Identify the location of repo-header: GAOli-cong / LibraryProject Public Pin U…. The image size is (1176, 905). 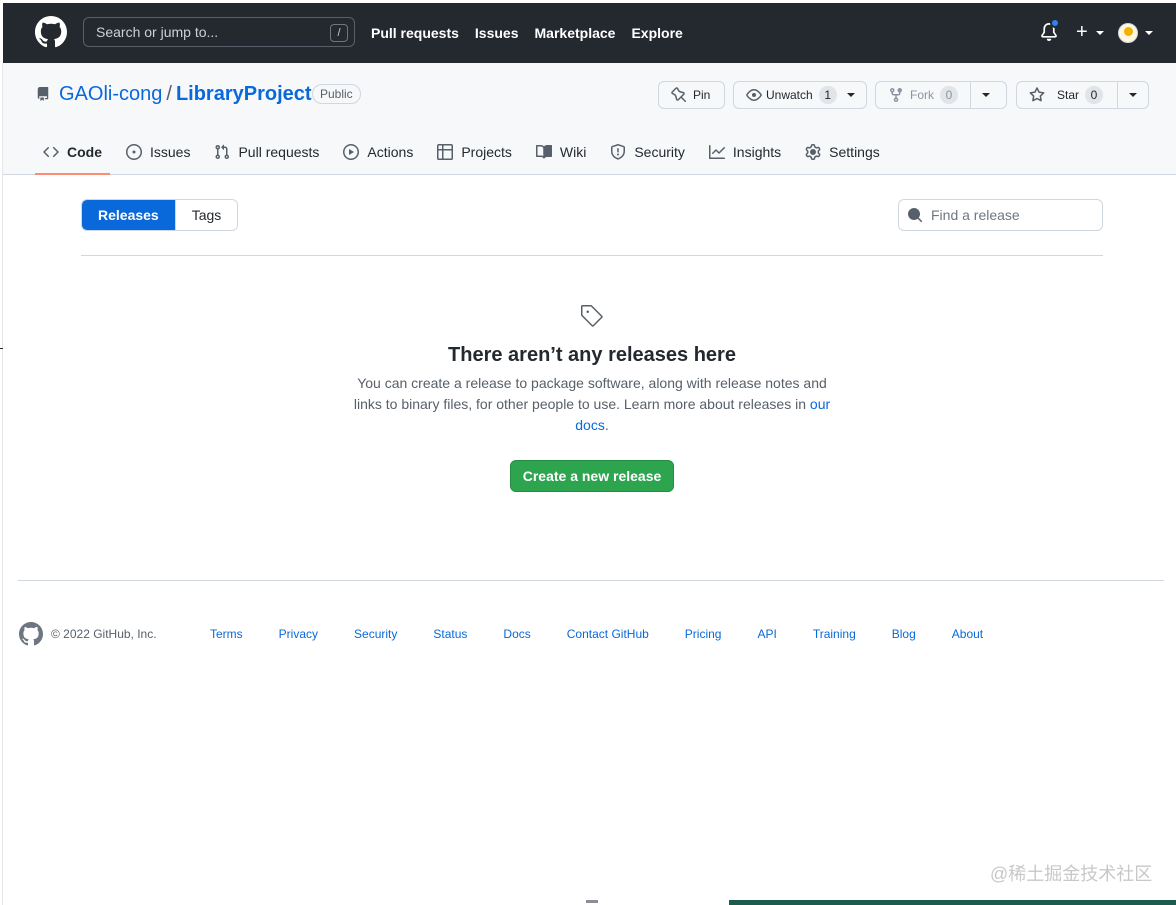
(589, 119).